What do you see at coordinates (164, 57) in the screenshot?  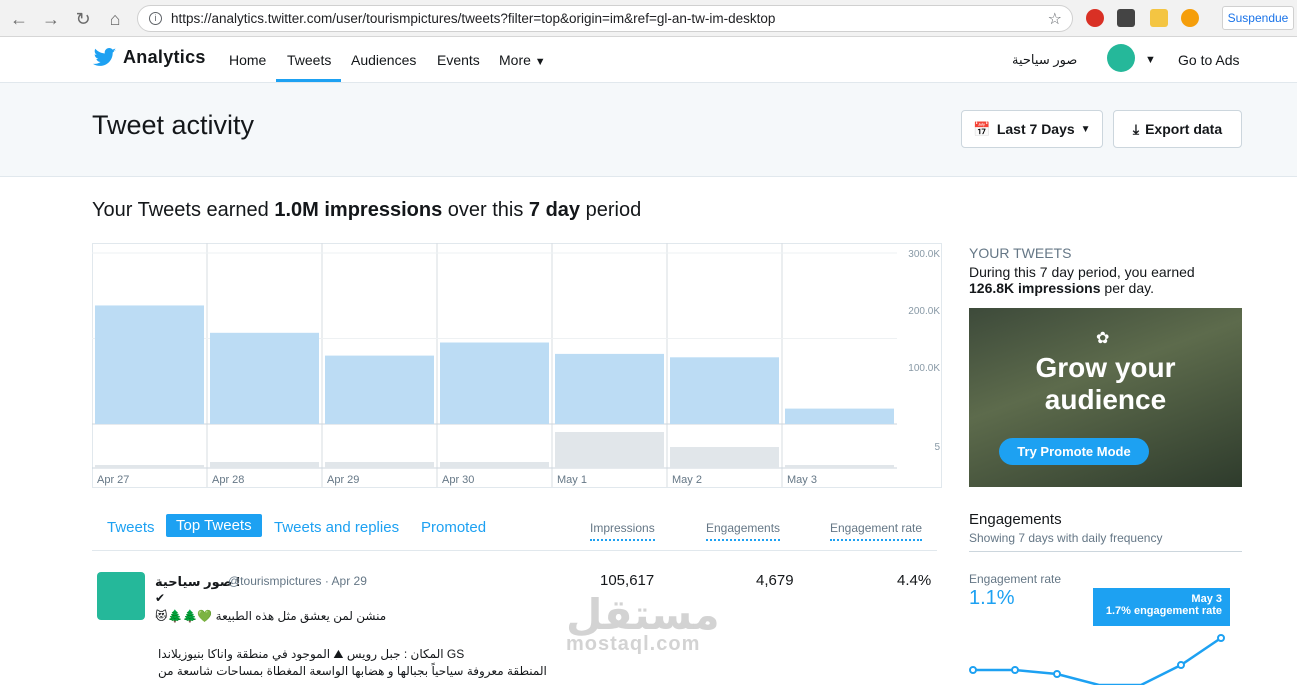 I see `brand-name: Analytics` at bounding box center [164, 57].